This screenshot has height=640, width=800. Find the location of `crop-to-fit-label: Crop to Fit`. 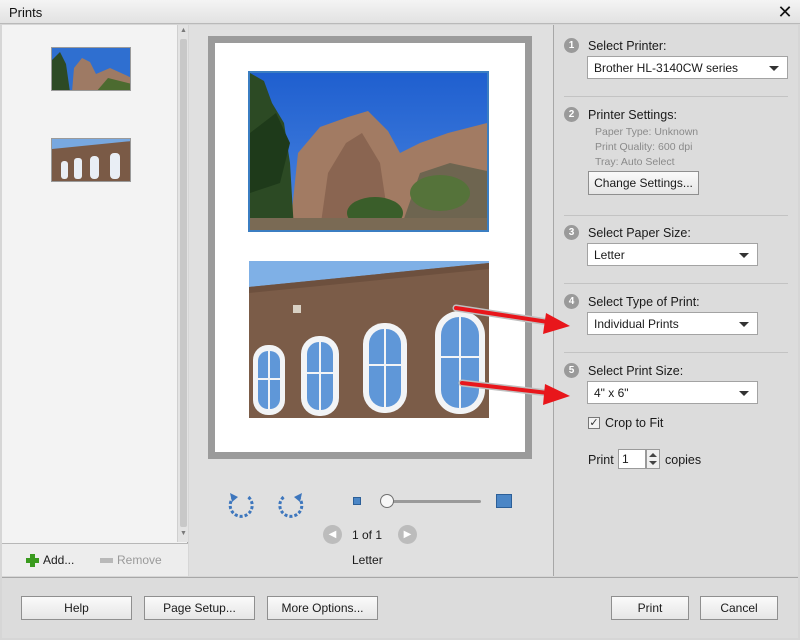

crop-to-fit-label: Crop to Fit is located at coordinates (634, 423).